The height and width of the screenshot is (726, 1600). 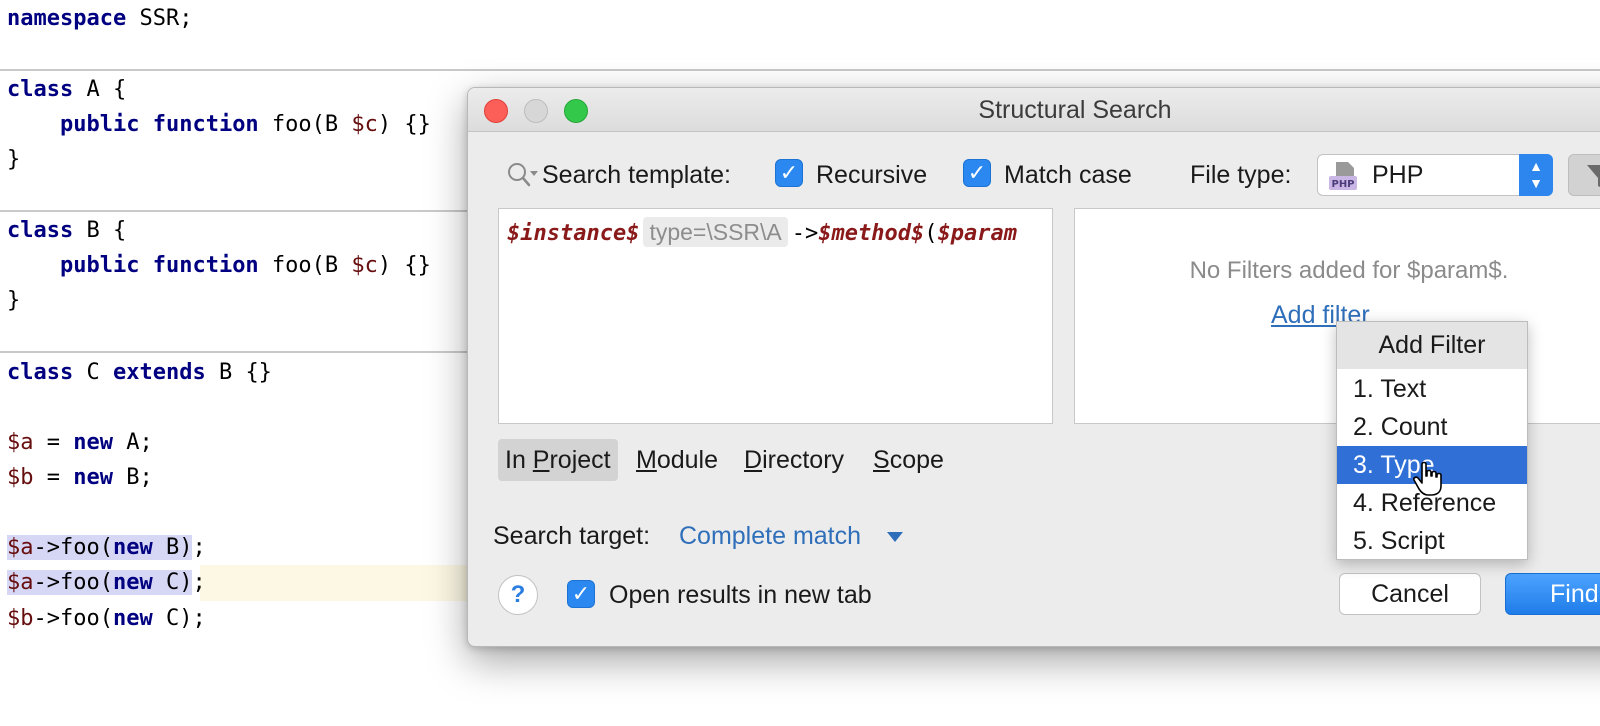 I want to click on search-icon, so click(x=522, y=174).